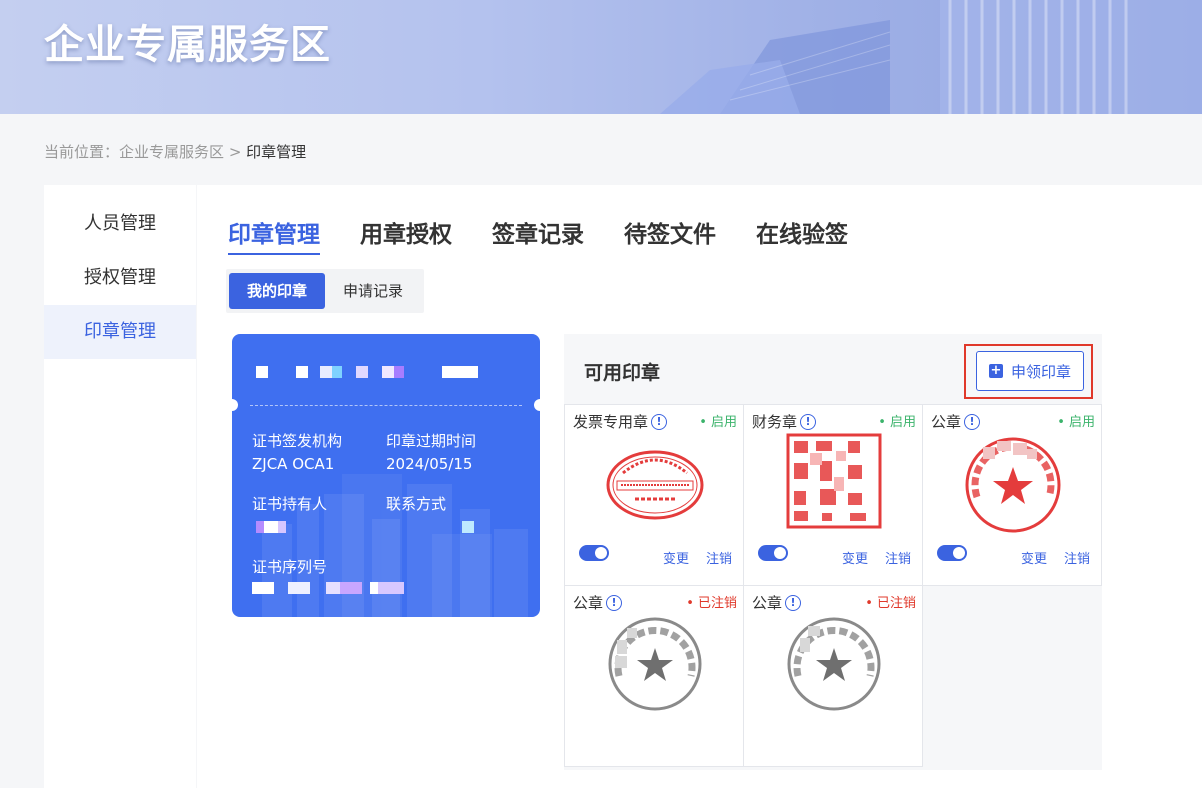 The height and width of the screenshot is (788, 1202). What do you see at coordinates (931, 57) in the screenshot?
I see `building-illustration` at bounding box center [931, 57].